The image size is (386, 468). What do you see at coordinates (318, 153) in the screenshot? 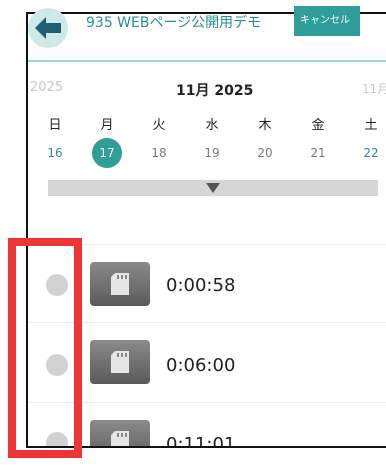
I see `day-21: 21` at bounding box center [318, 153].